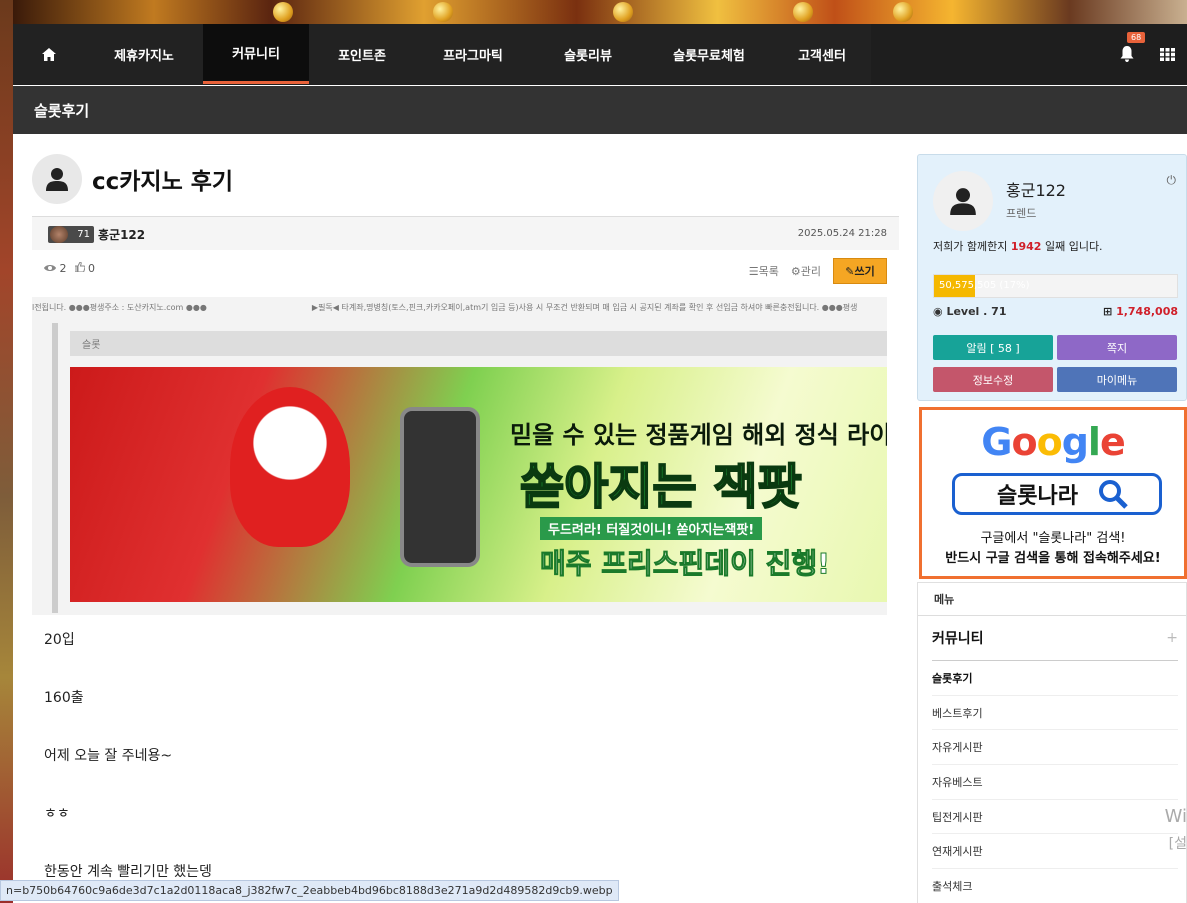 Image resolution: width=1187 pixels, height=903 pixels. Describe the element at coordinates (860, 271) in the screenshot. I see `write-button: ✎ 쓰기` at that location.